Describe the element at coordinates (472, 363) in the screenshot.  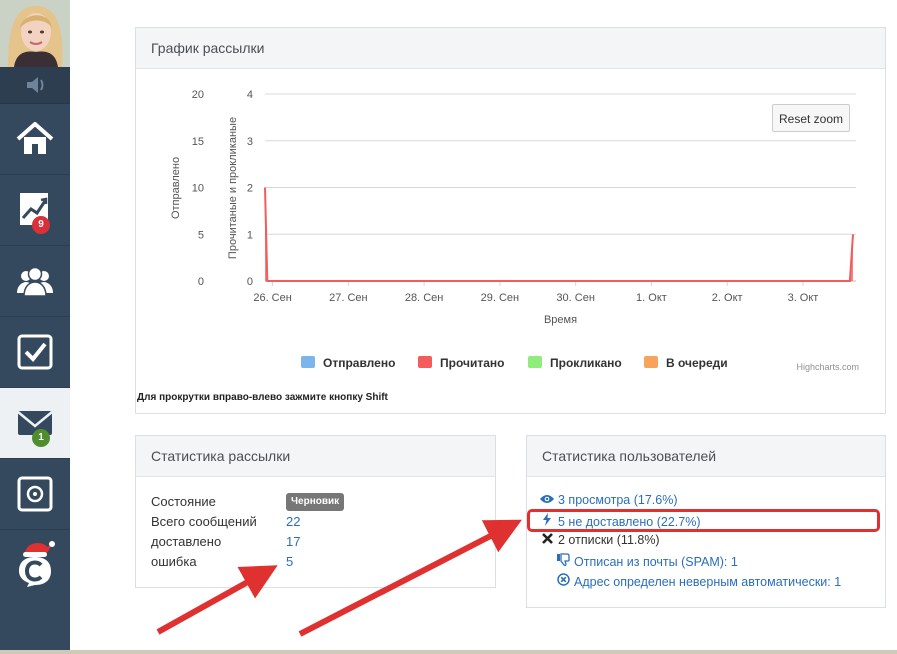
I see `legend-label: Прочитано` at that location.